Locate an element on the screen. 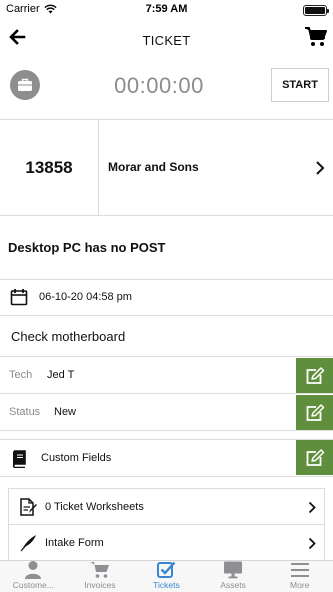 The width and height of the screenshot is (333, 592). edit-status-button is located at coordinates (314, 412).